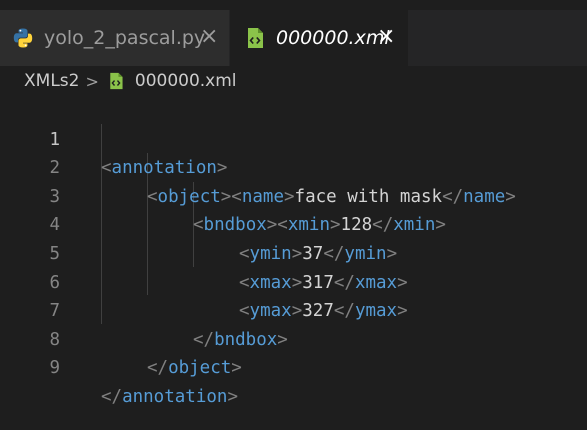  I want to click on tab-bar: yolo_2_pascal.py × 000000.xml ×, so click(293, 38).